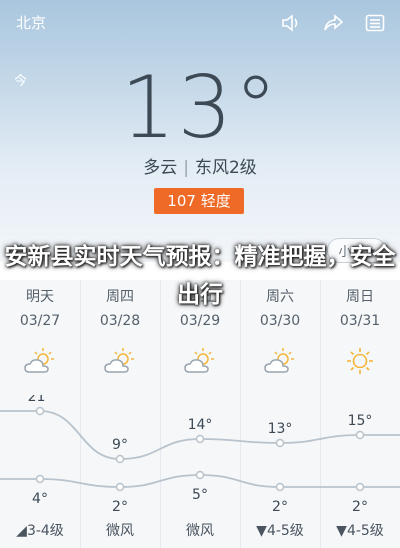 The width and height of the screenshot is (400, 548). I want to click on overlay-title: 安新县实时天气预报：精准把握，安全出行, so click(200, 276).